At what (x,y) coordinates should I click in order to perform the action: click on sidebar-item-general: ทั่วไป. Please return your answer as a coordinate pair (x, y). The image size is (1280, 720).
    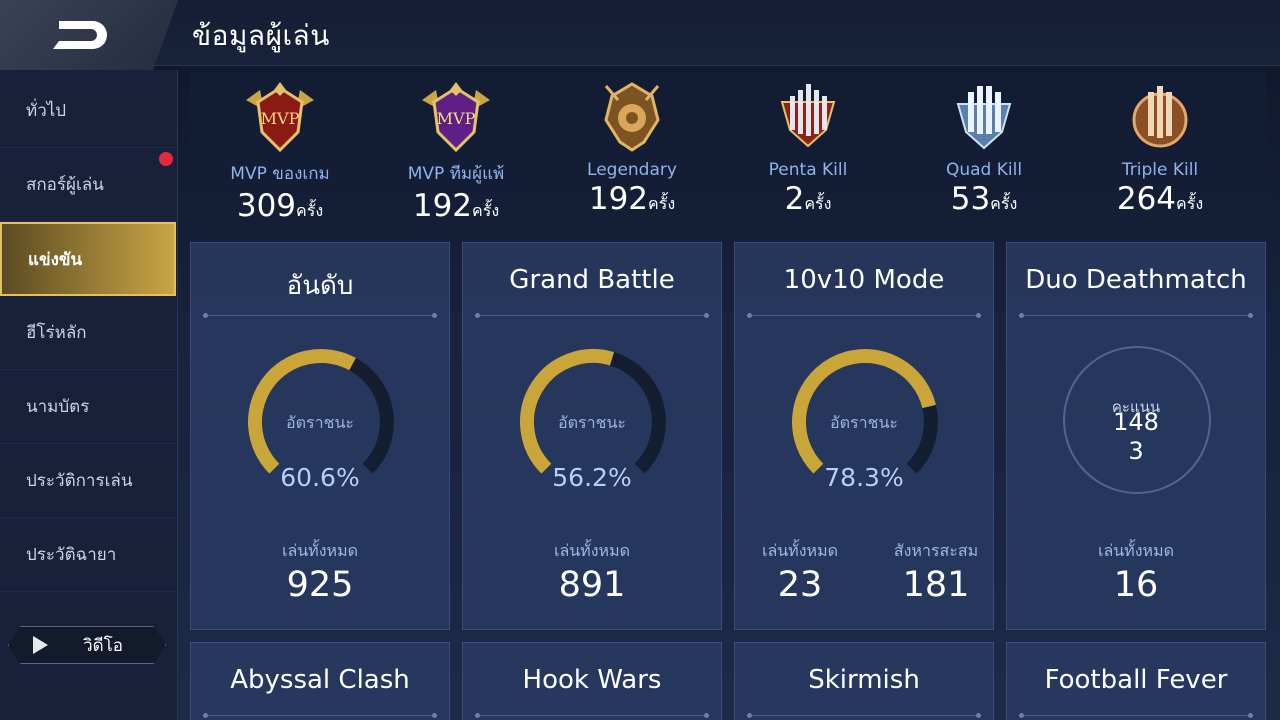
    Looking at the image, I should click on (88, 111).